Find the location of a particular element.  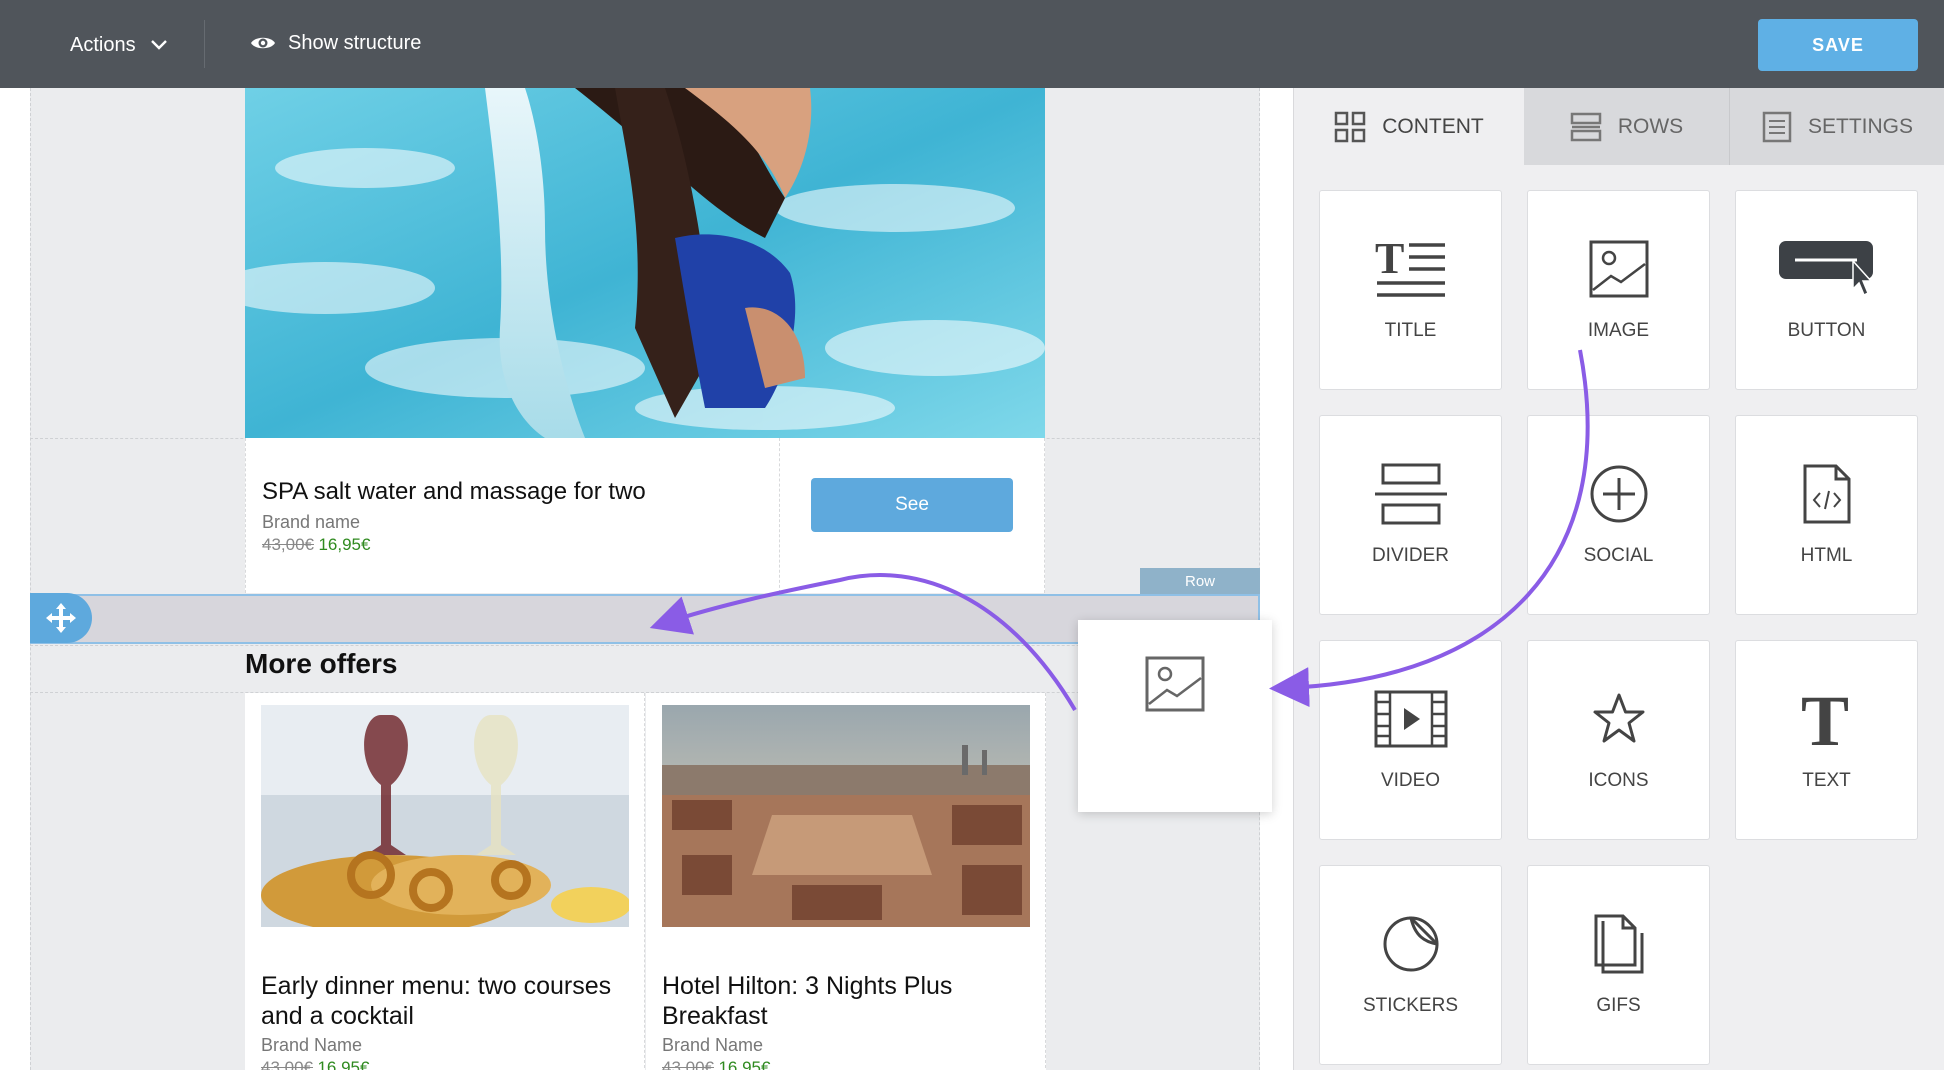

tile-label: IMAGE is located at coordinates (1618, 330).